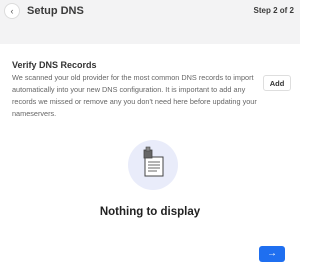 The height and width of the screenshot is (279, 320). I want to click on section-title: Verify DNS Records, so click(54, 65).